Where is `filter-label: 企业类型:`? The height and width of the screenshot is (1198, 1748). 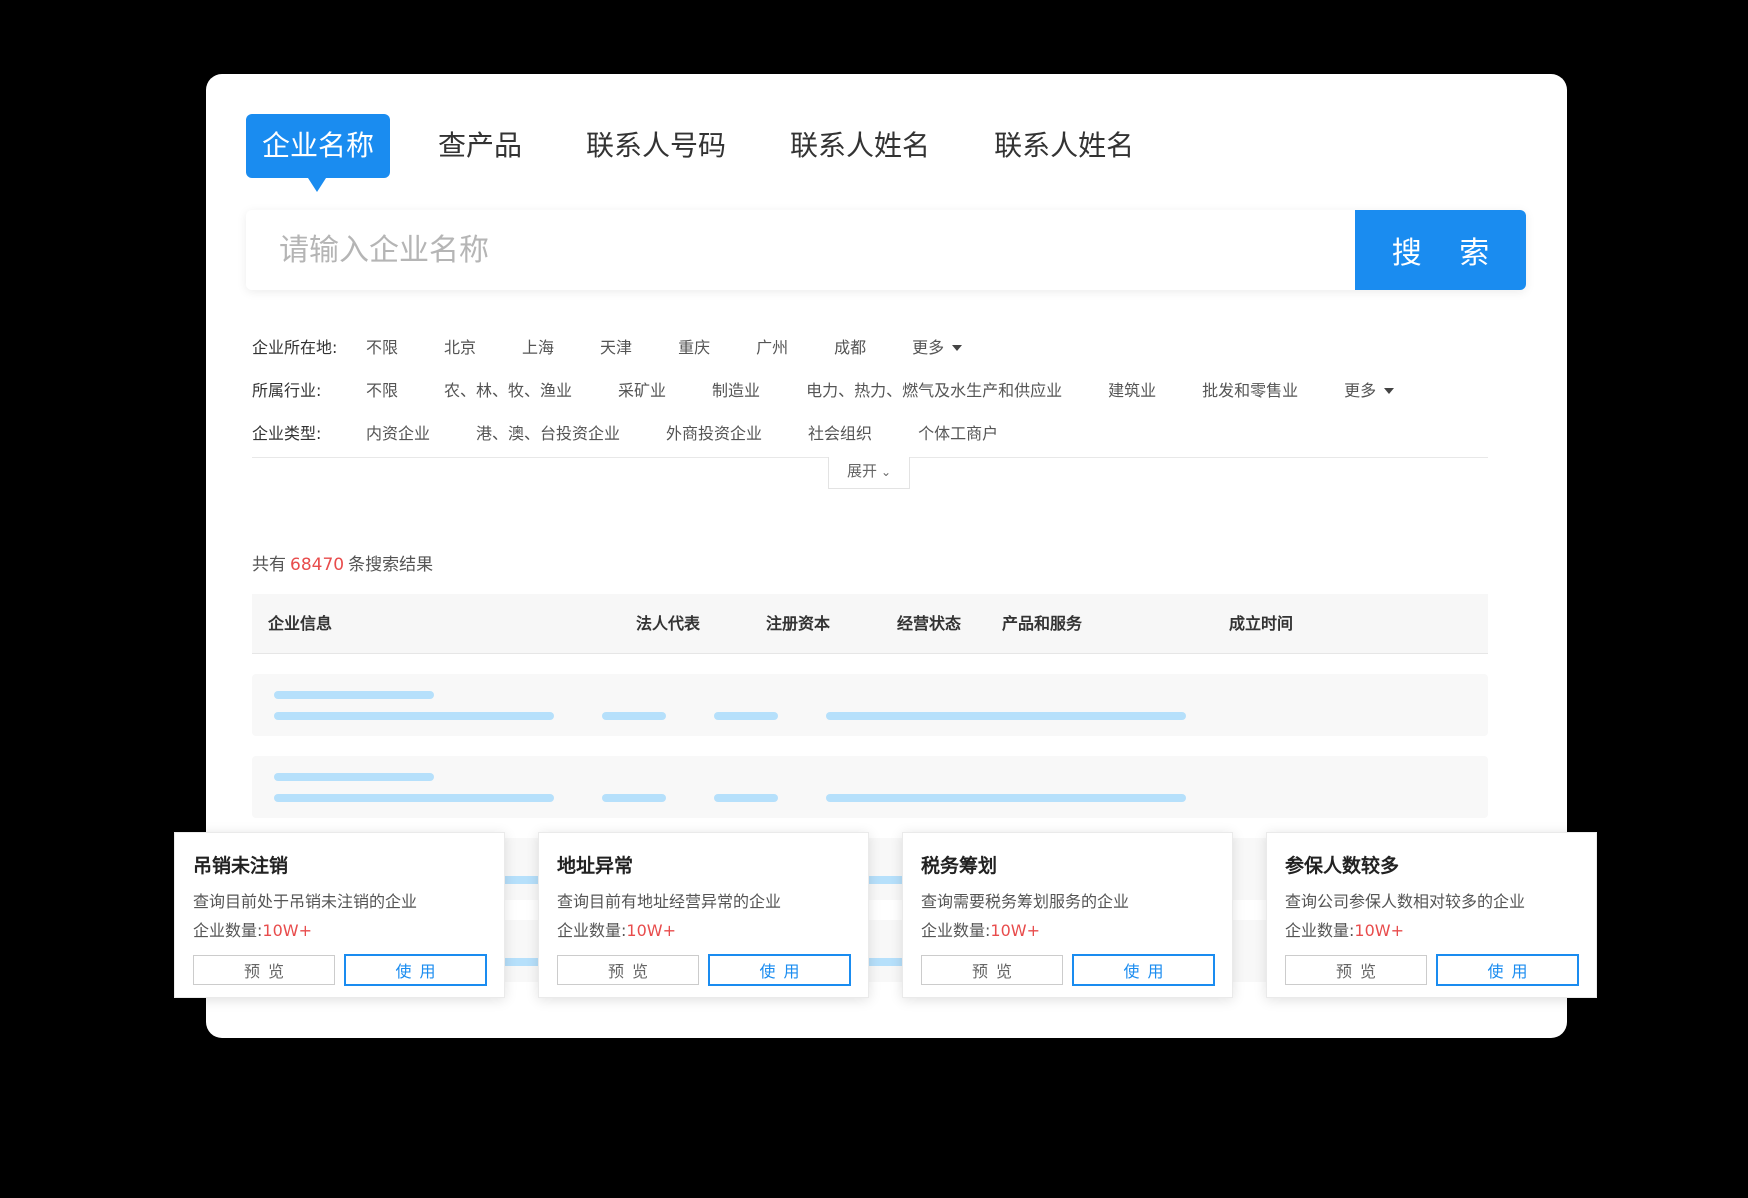 filter-label: 企业类型: is located at coordinates (287, 433).